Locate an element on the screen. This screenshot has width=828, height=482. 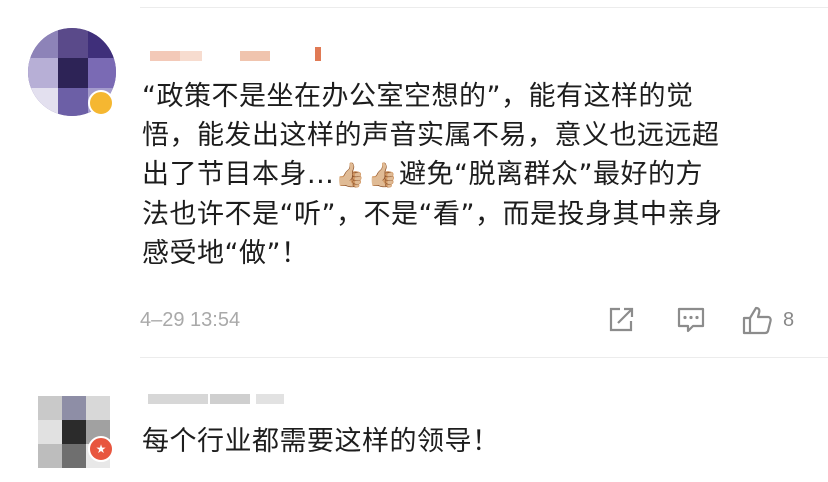
share-button is located at coordinates (621, 320).